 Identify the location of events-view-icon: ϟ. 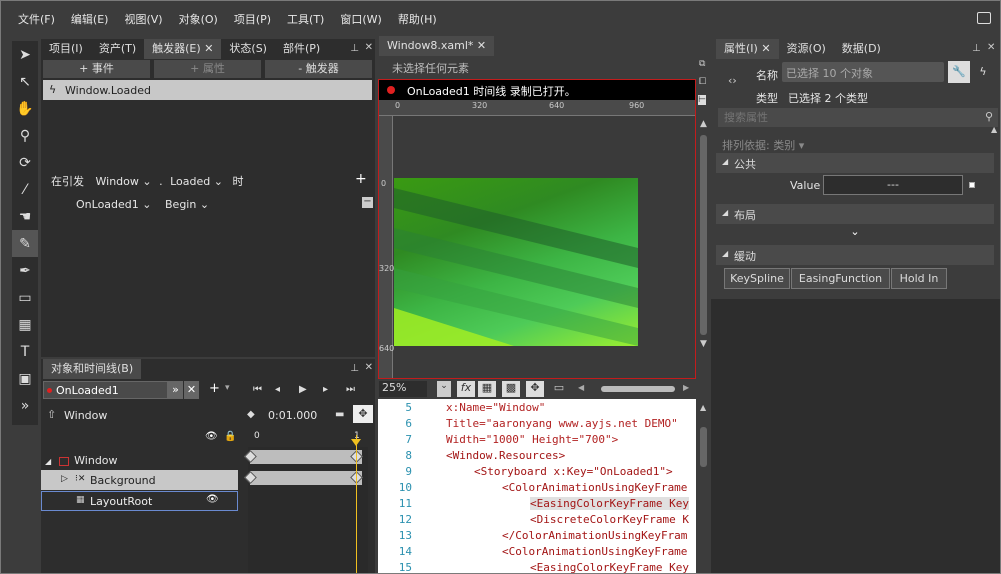
(983, 72).